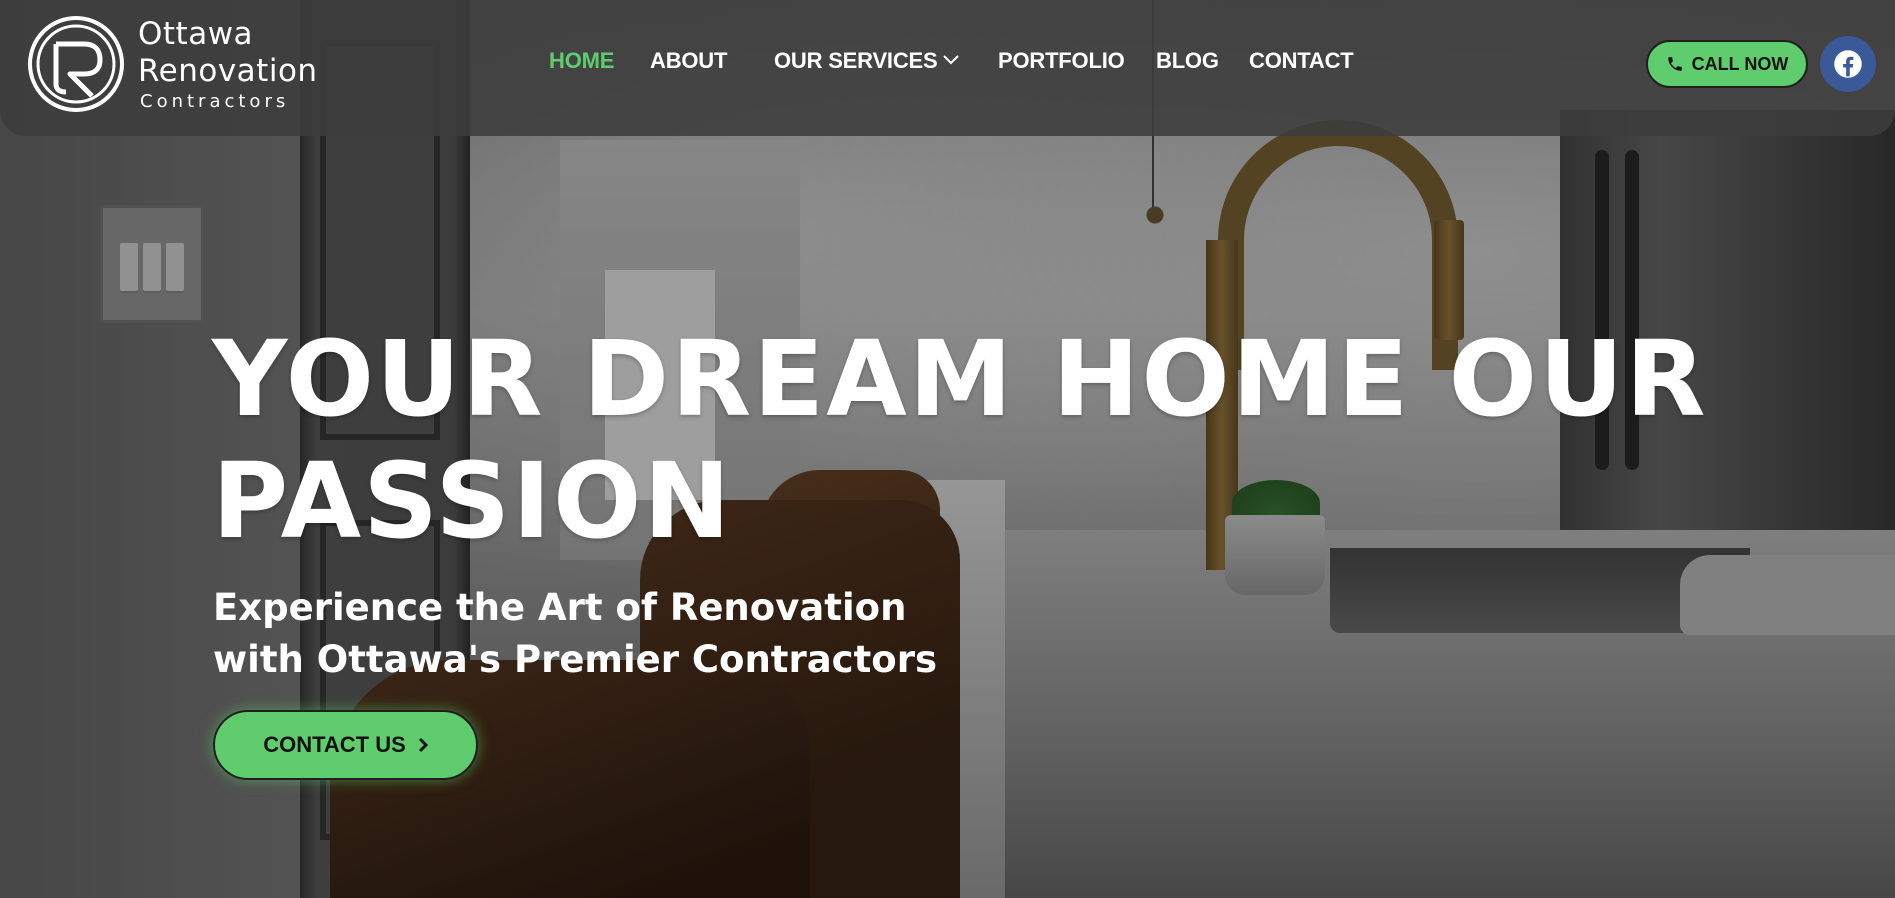  Describe the element at coordinates (228, 71) in the screenshot. I see `logo-line-renovation: Renovation` at that location.